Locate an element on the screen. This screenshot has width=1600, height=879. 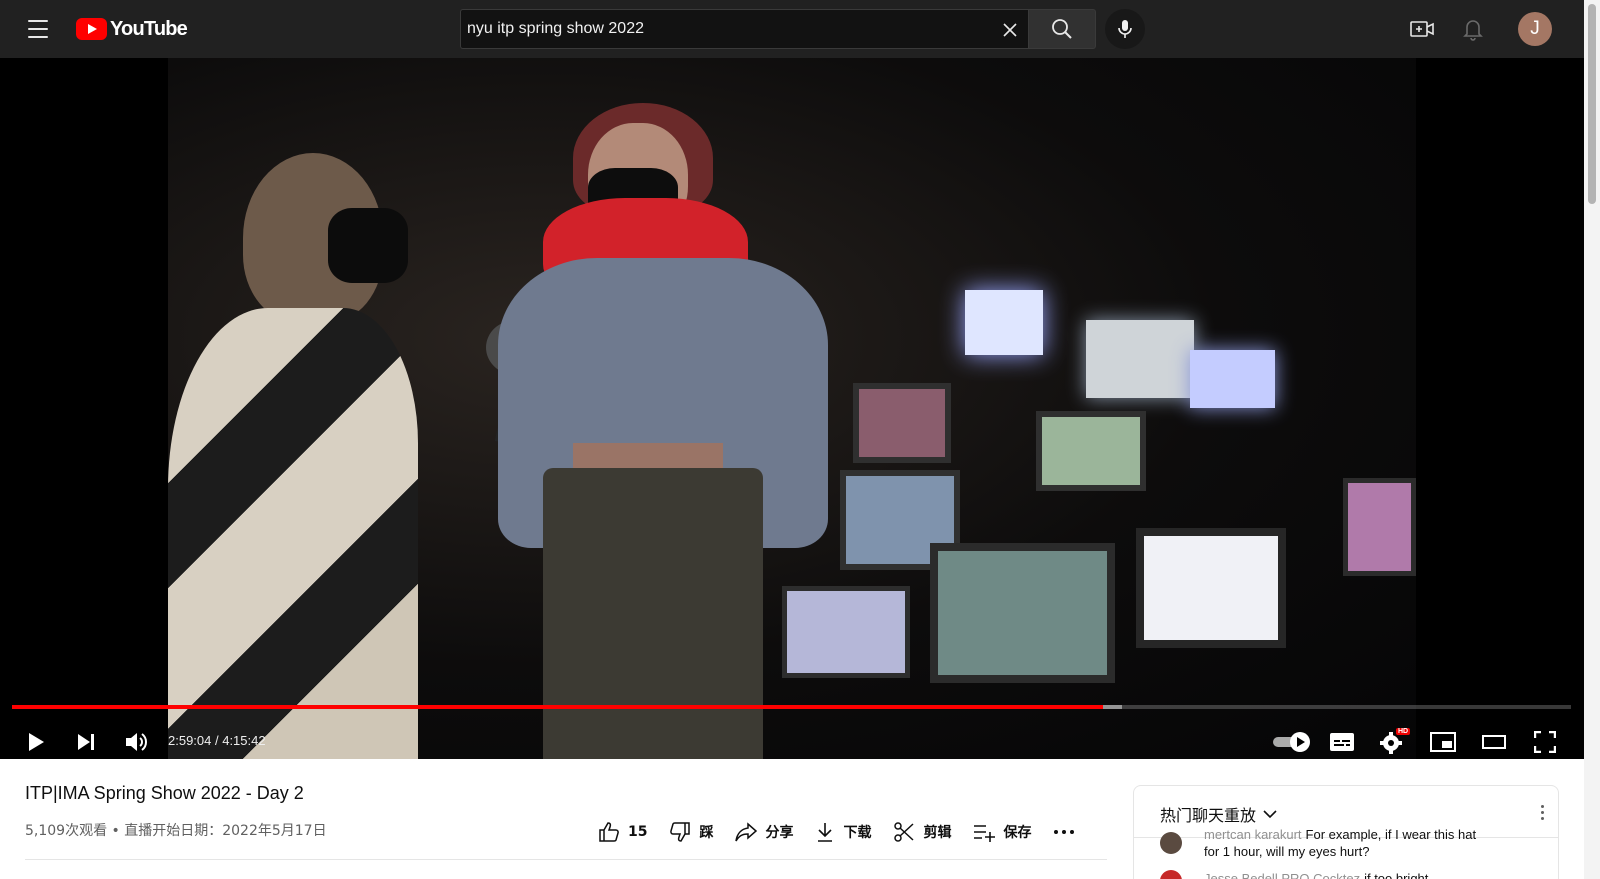
search-icon is located at coordinates (1062, 29).